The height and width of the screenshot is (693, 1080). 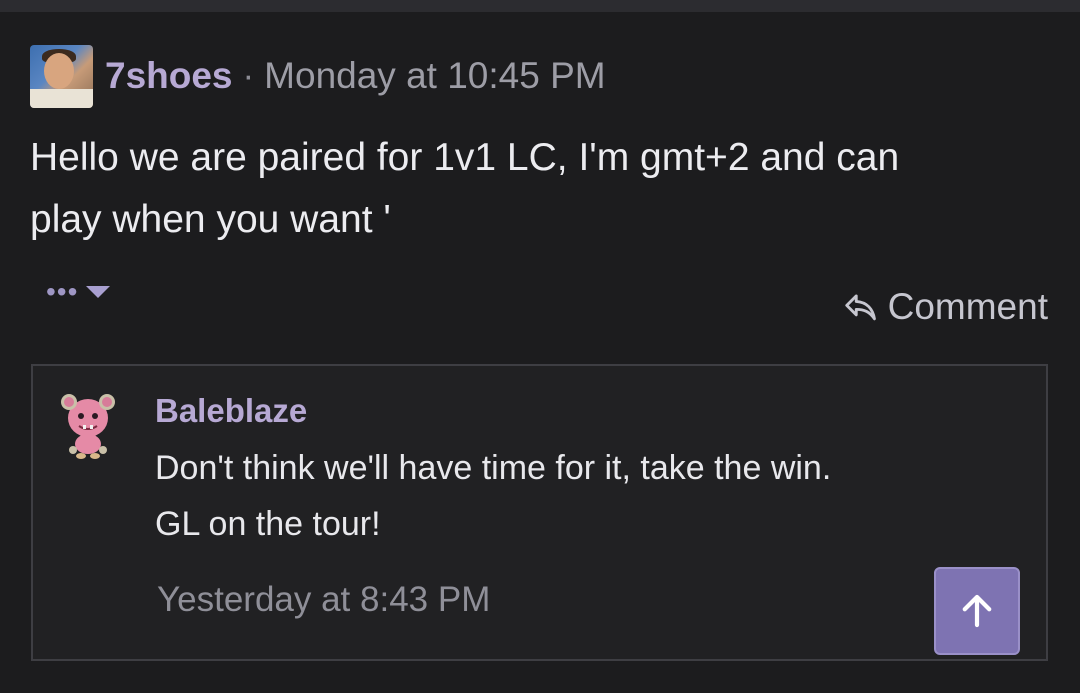 I want to click on post-header: 7shoes · Monday at 10:45 PM, so click(x=318, y=76).